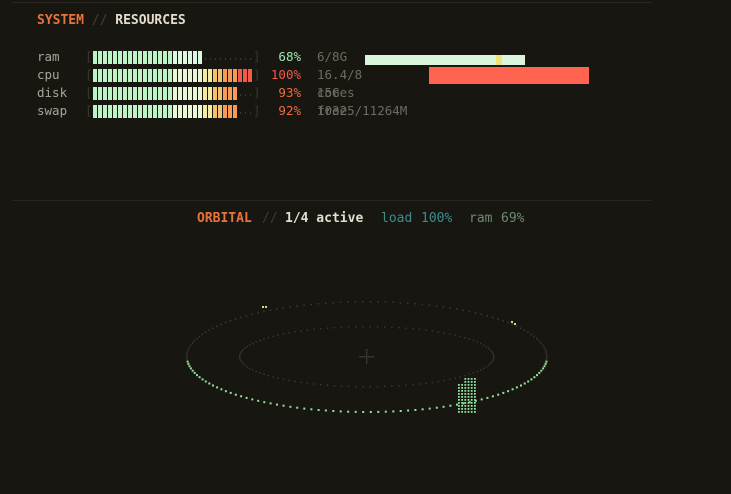 This screenshot has width=731, height=494. I want to click on mini-bar-ram, so click(445, 60).